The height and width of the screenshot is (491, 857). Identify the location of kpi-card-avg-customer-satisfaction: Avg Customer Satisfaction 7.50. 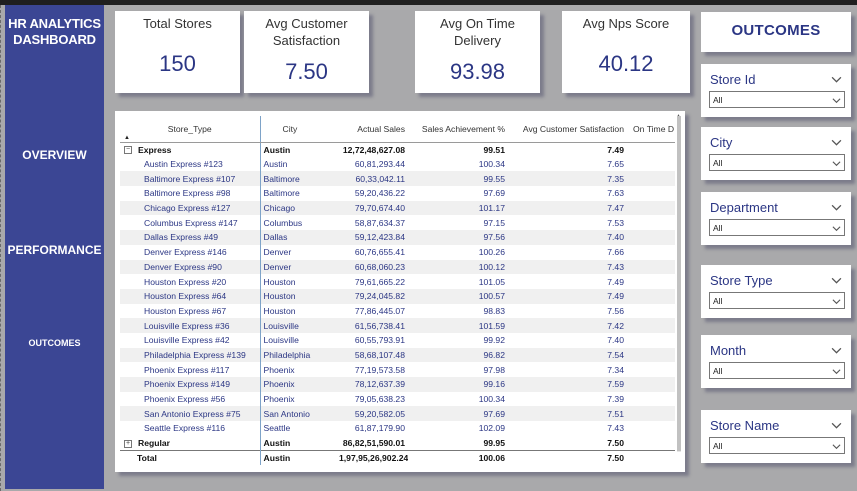
(306, 52).